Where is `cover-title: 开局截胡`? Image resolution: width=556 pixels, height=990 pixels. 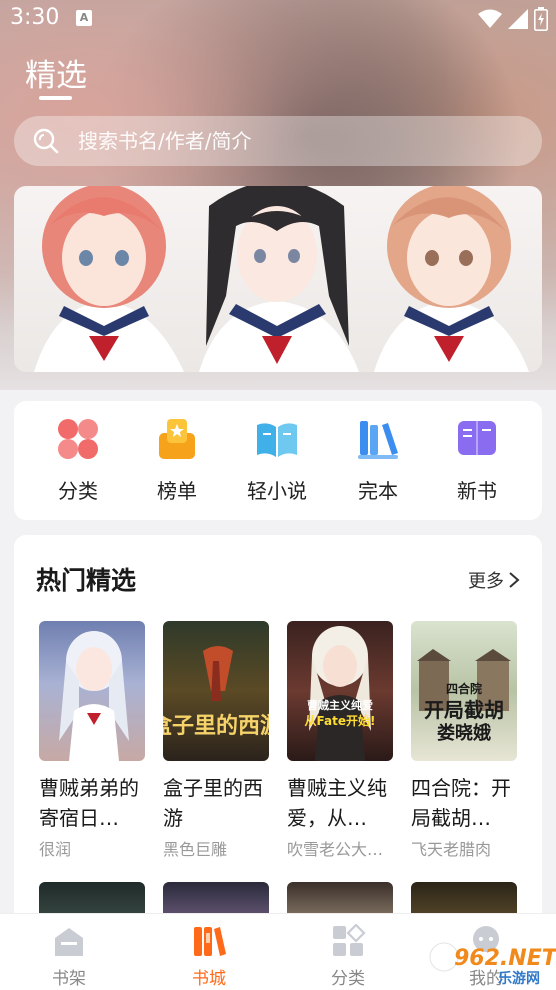 cover-title: 开局截胡 is located at coordinates (464, 710).